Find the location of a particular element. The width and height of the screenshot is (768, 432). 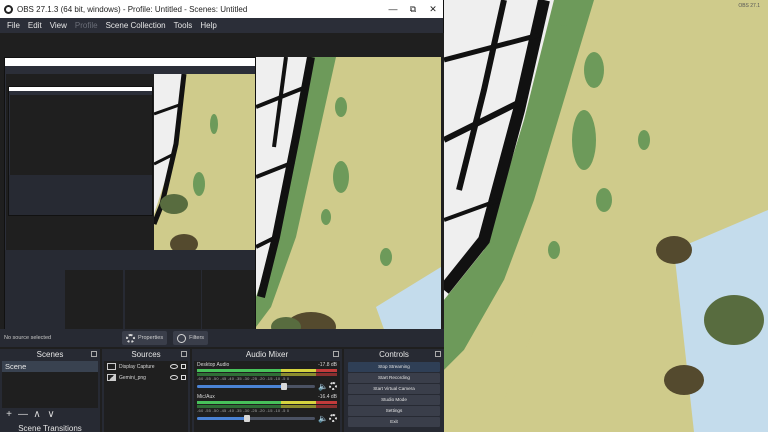

controls-header: Controls is located at coordinates (394, 355).